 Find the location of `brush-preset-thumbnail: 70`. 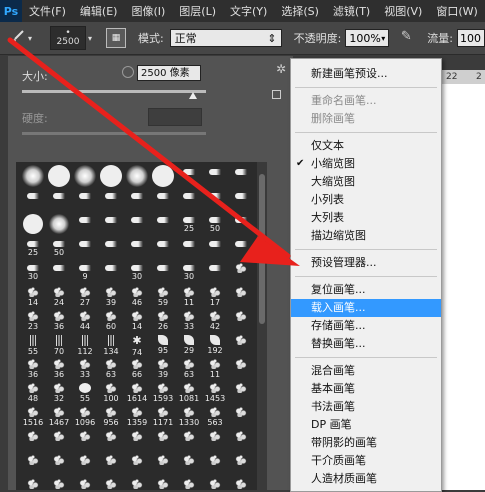

brush-preset-thumbnail: 70 is located at coordinates (59, 344).